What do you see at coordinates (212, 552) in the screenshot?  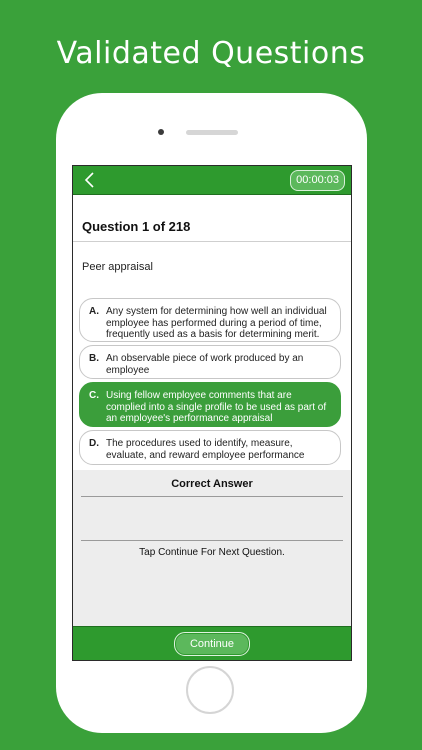 I see `continue-instruction: Tap Continue For Next Question.` at bounding box center [212, 552].